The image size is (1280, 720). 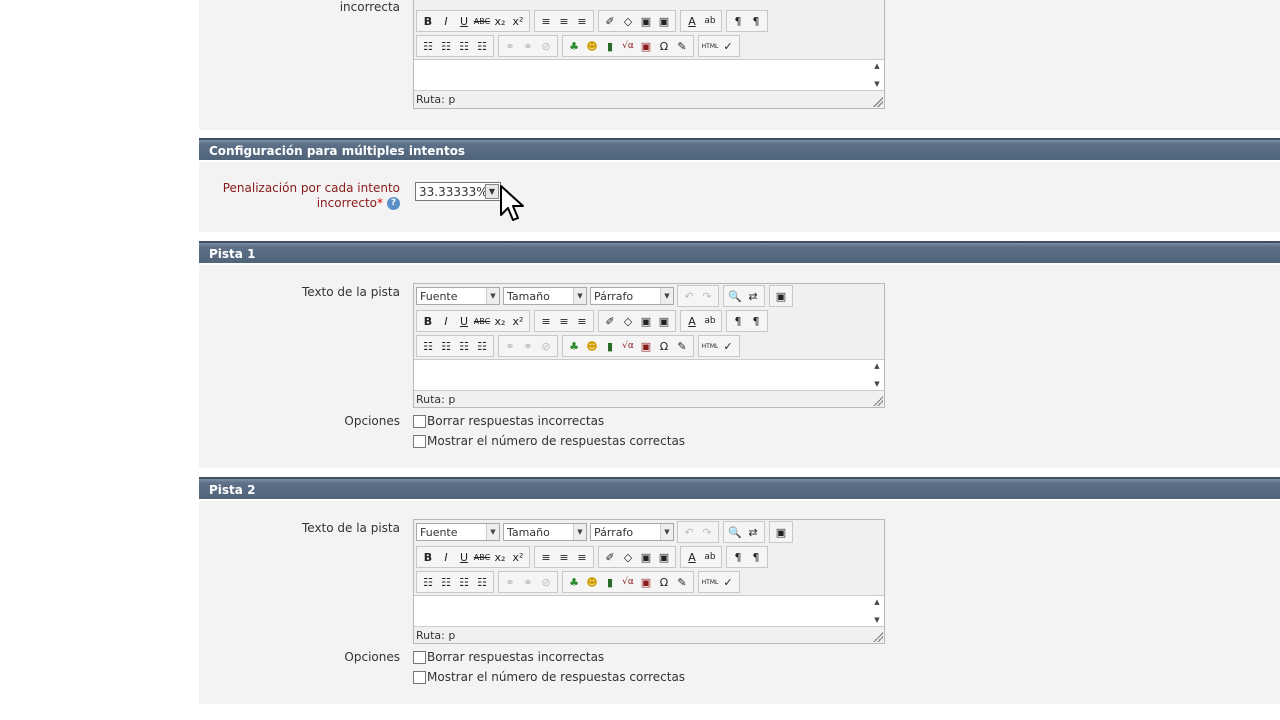 What do you see at coordinates (781, 296) in the screenshot?
I see `fullscreen-icon: ▣` at bounding box center [781, 296].